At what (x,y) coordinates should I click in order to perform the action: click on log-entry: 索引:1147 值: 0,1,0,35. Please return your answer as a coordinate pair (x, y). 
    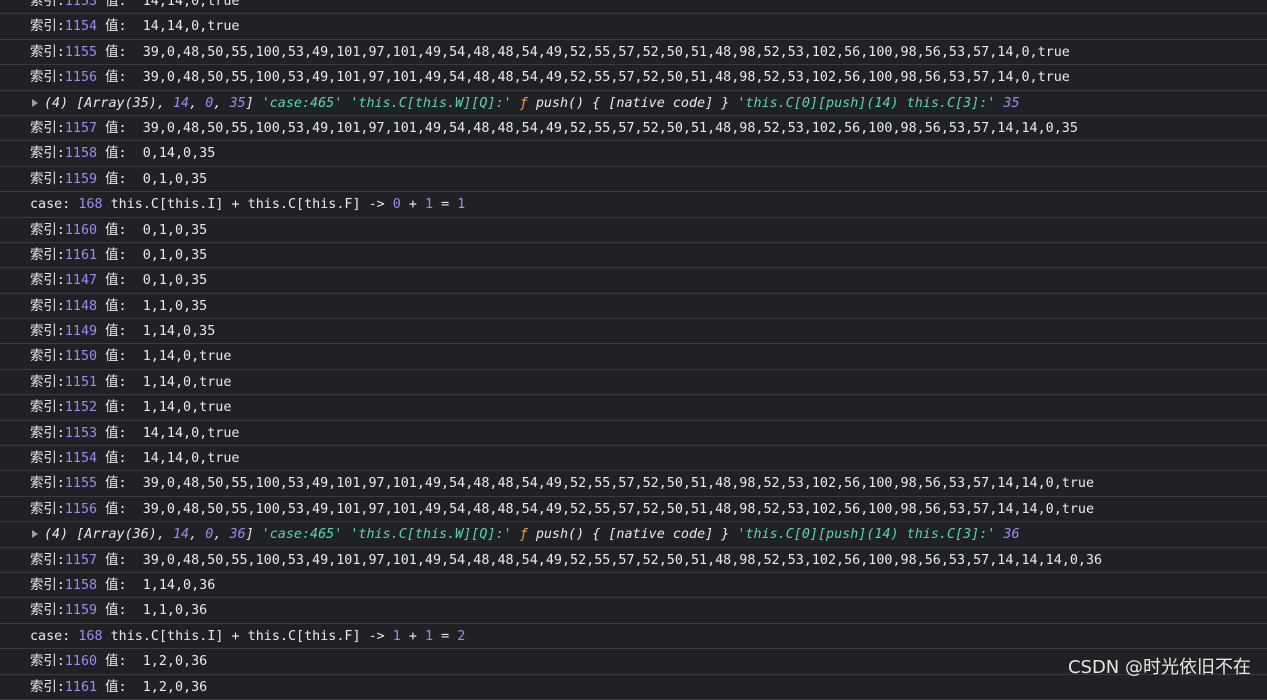
    Looking at the image, I should click on (633, 280).